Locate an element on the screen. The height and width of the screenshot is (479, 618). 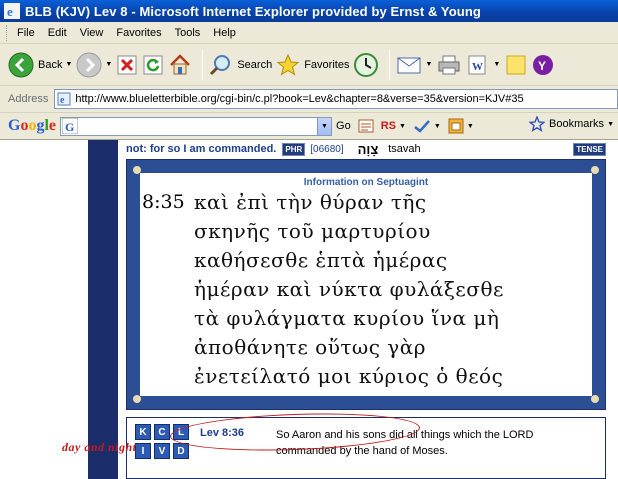
google-go-button: Go is located at coordinates (343, 126).